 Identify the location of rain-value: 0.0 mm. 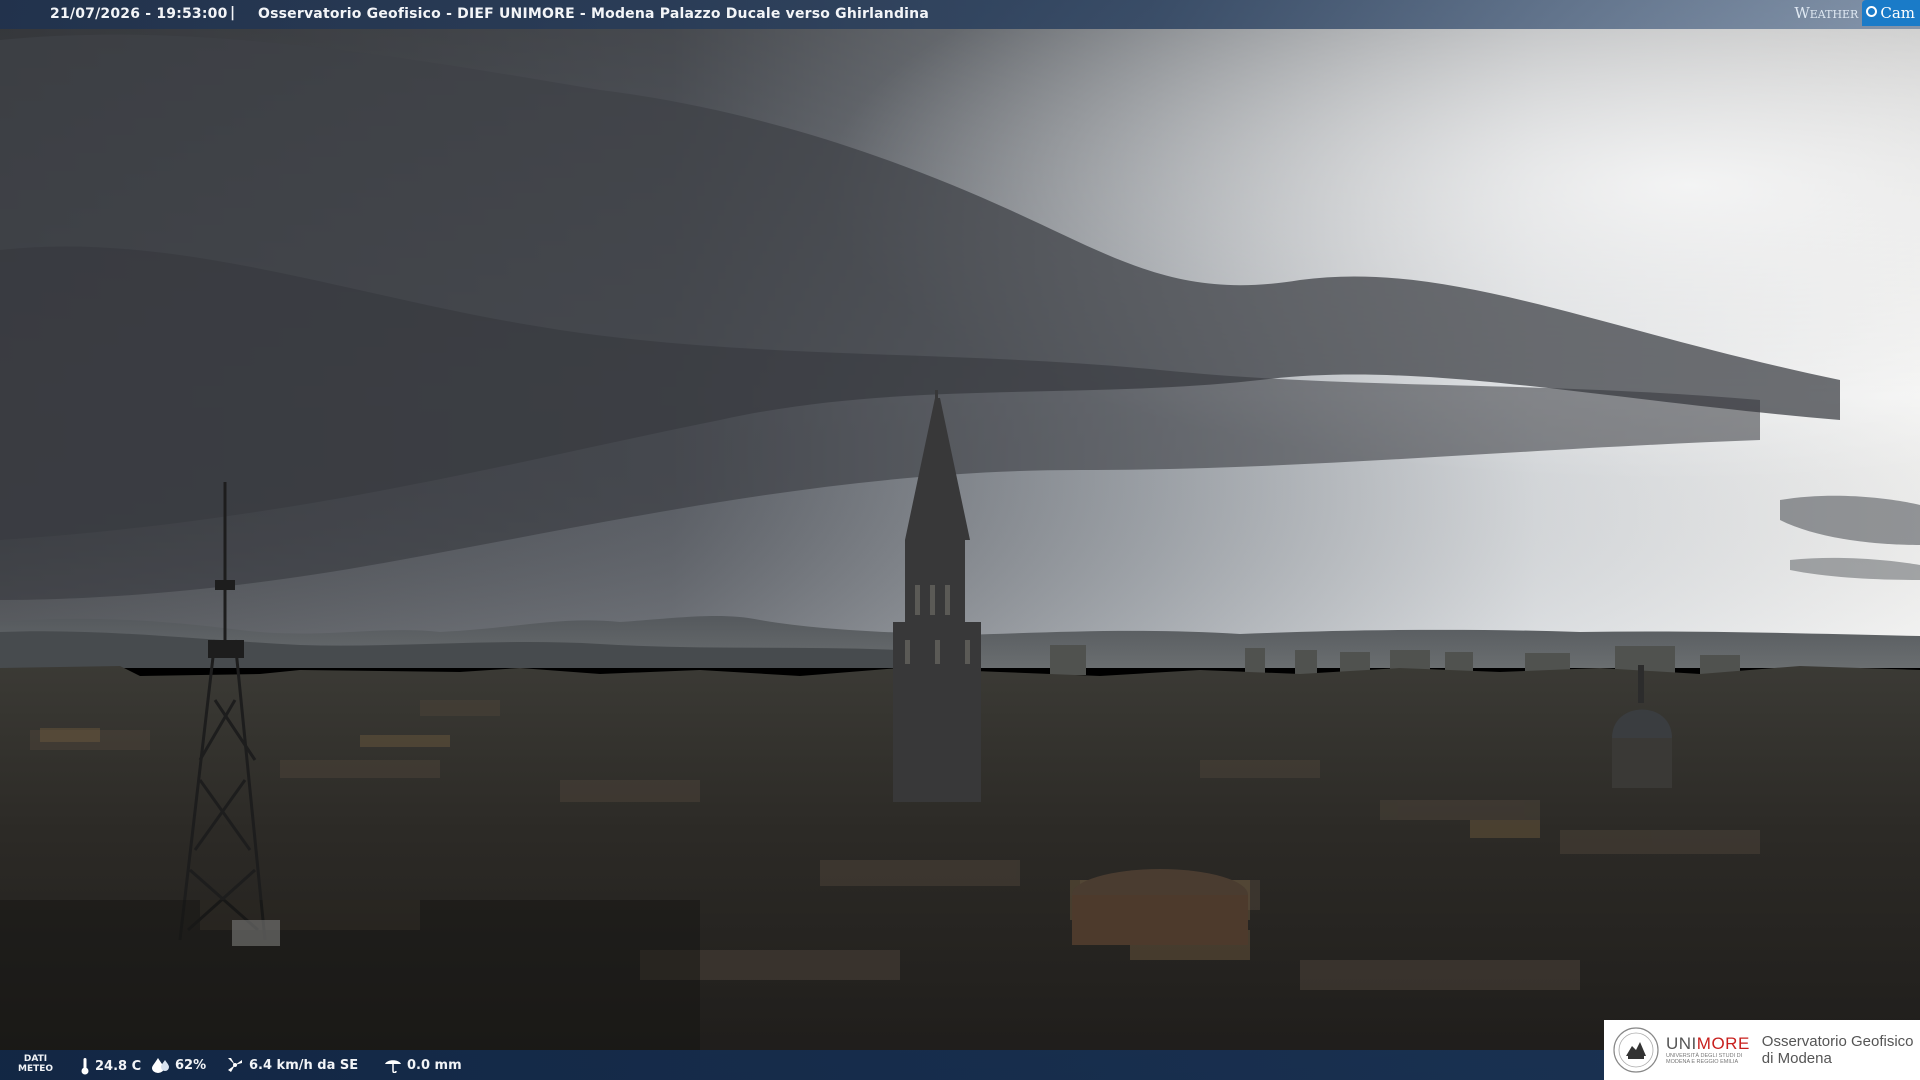
(434, 1065).